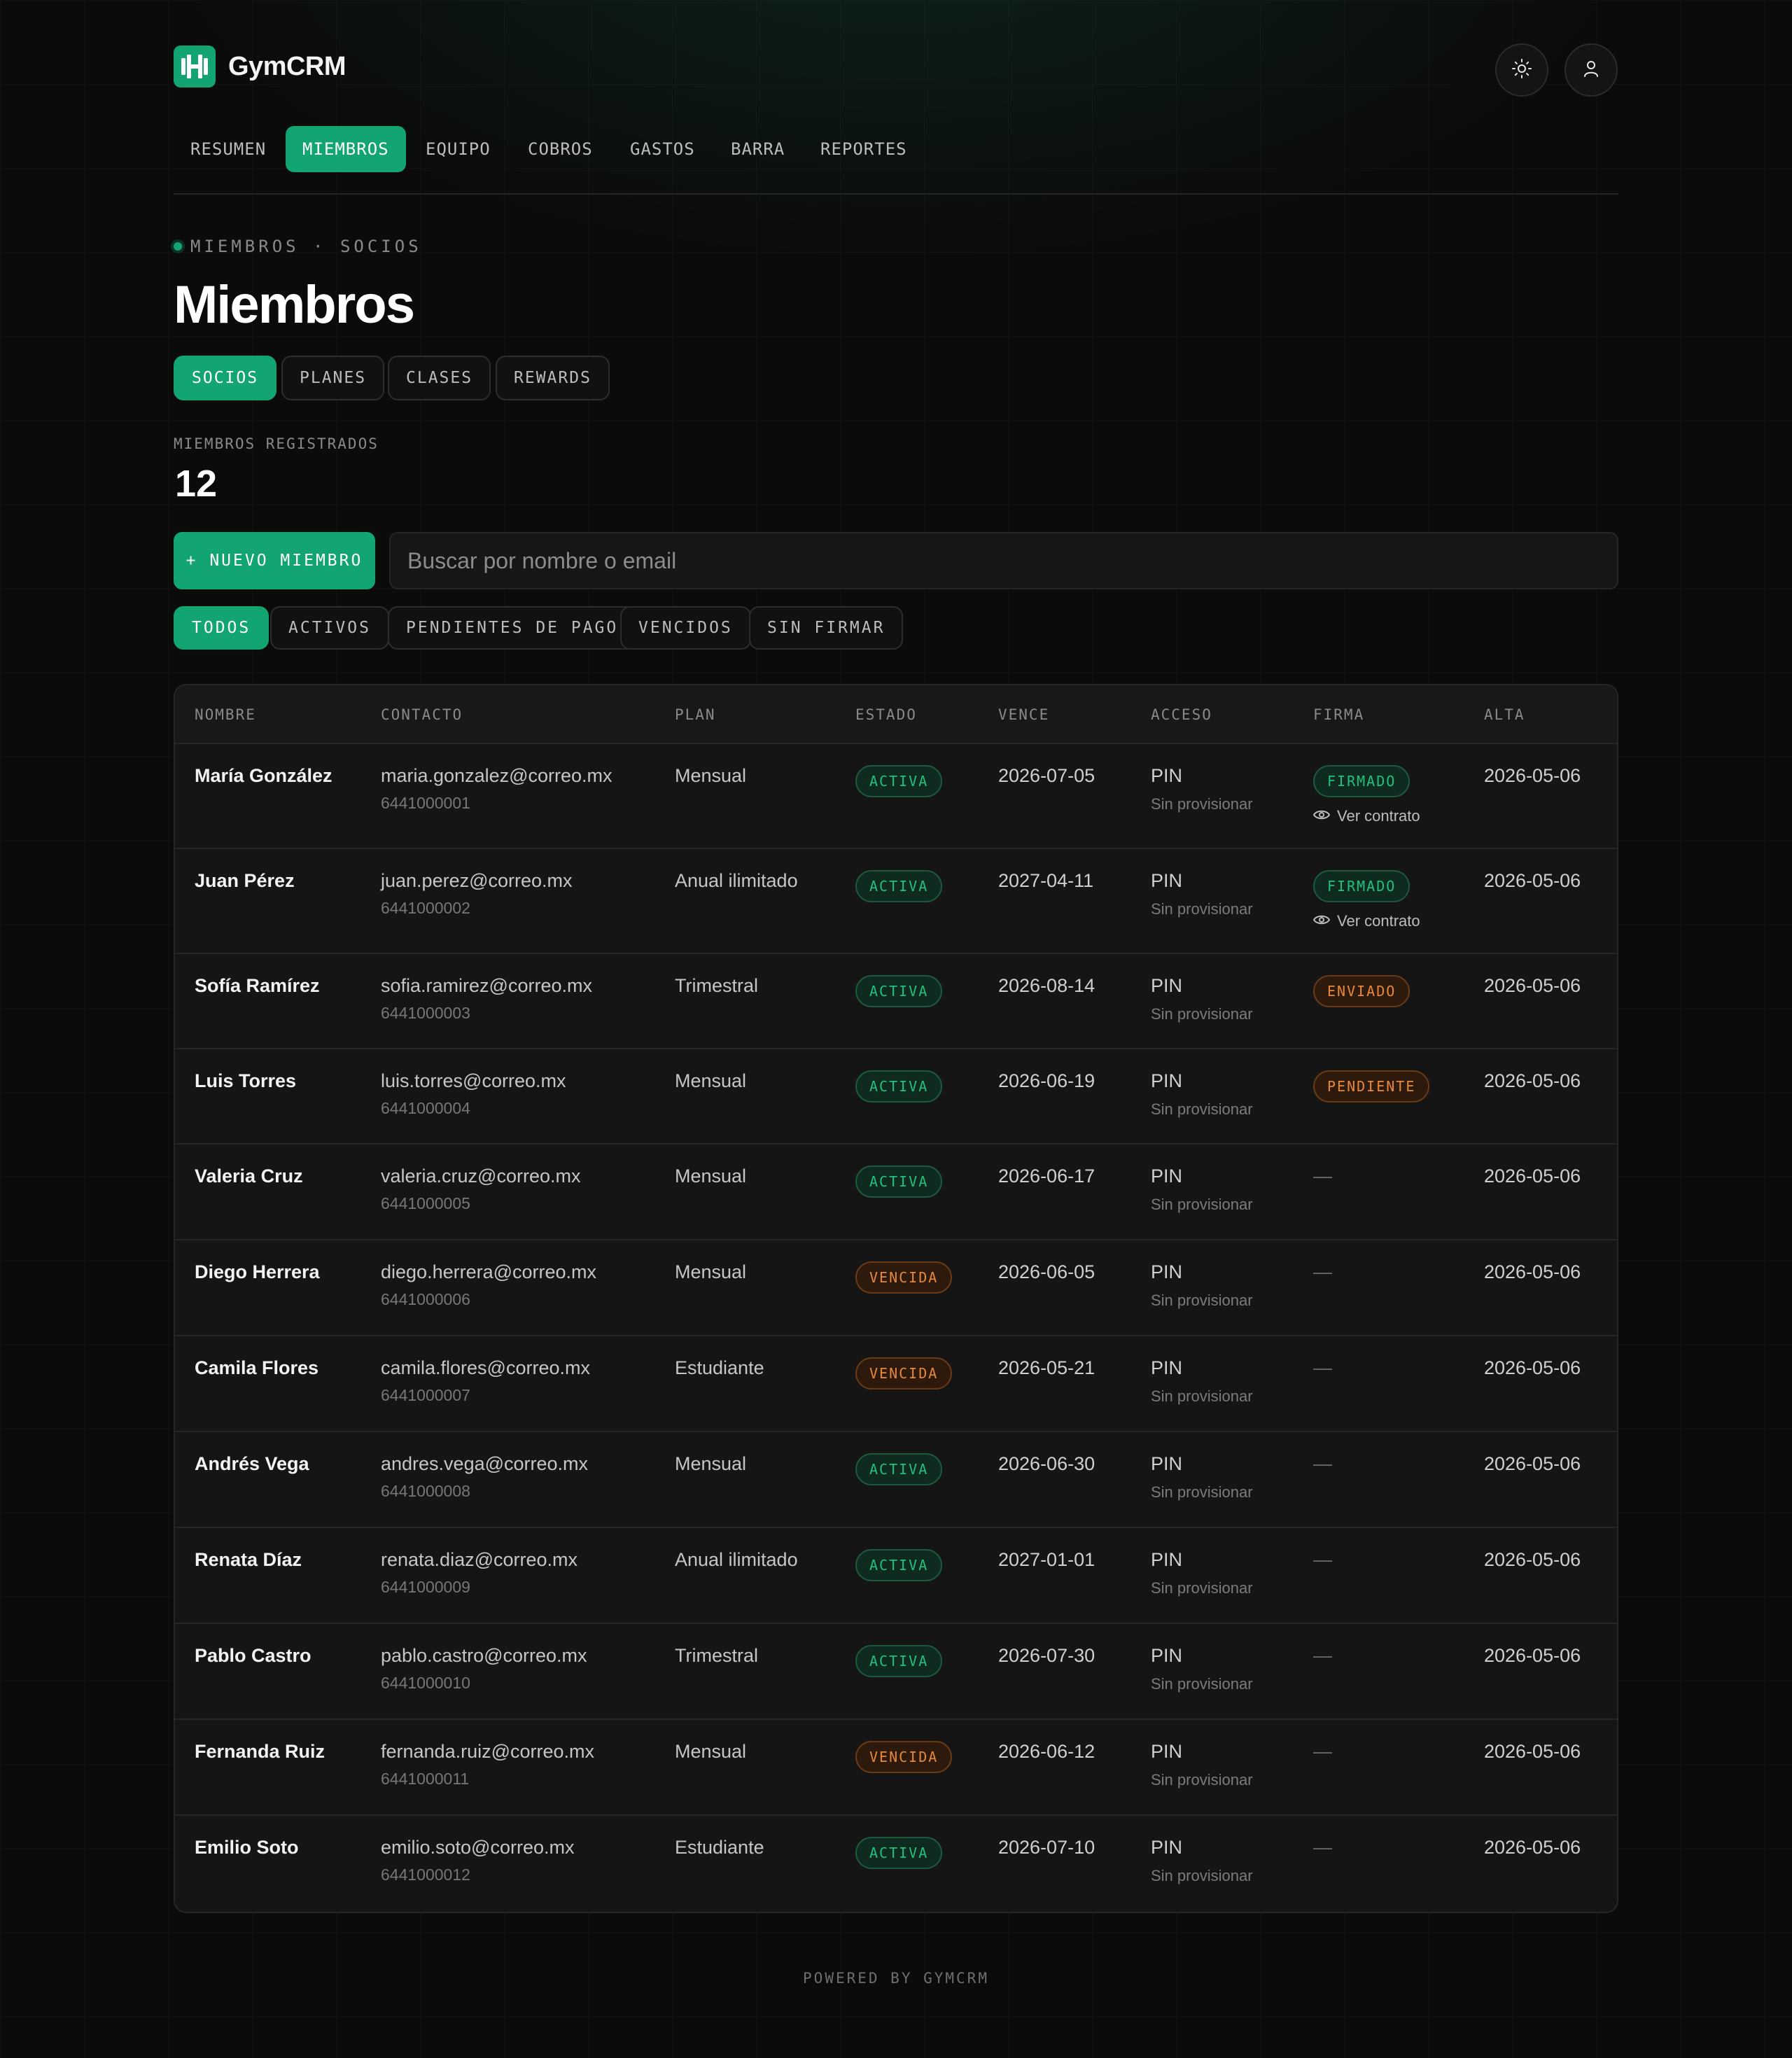 This screenshot has height=2058, width=1792. What do you see at coordinates (260, 1752) in the screenshot?
I see `member-name: Fernanda Ruiz` at bounding box center [260, 1752].